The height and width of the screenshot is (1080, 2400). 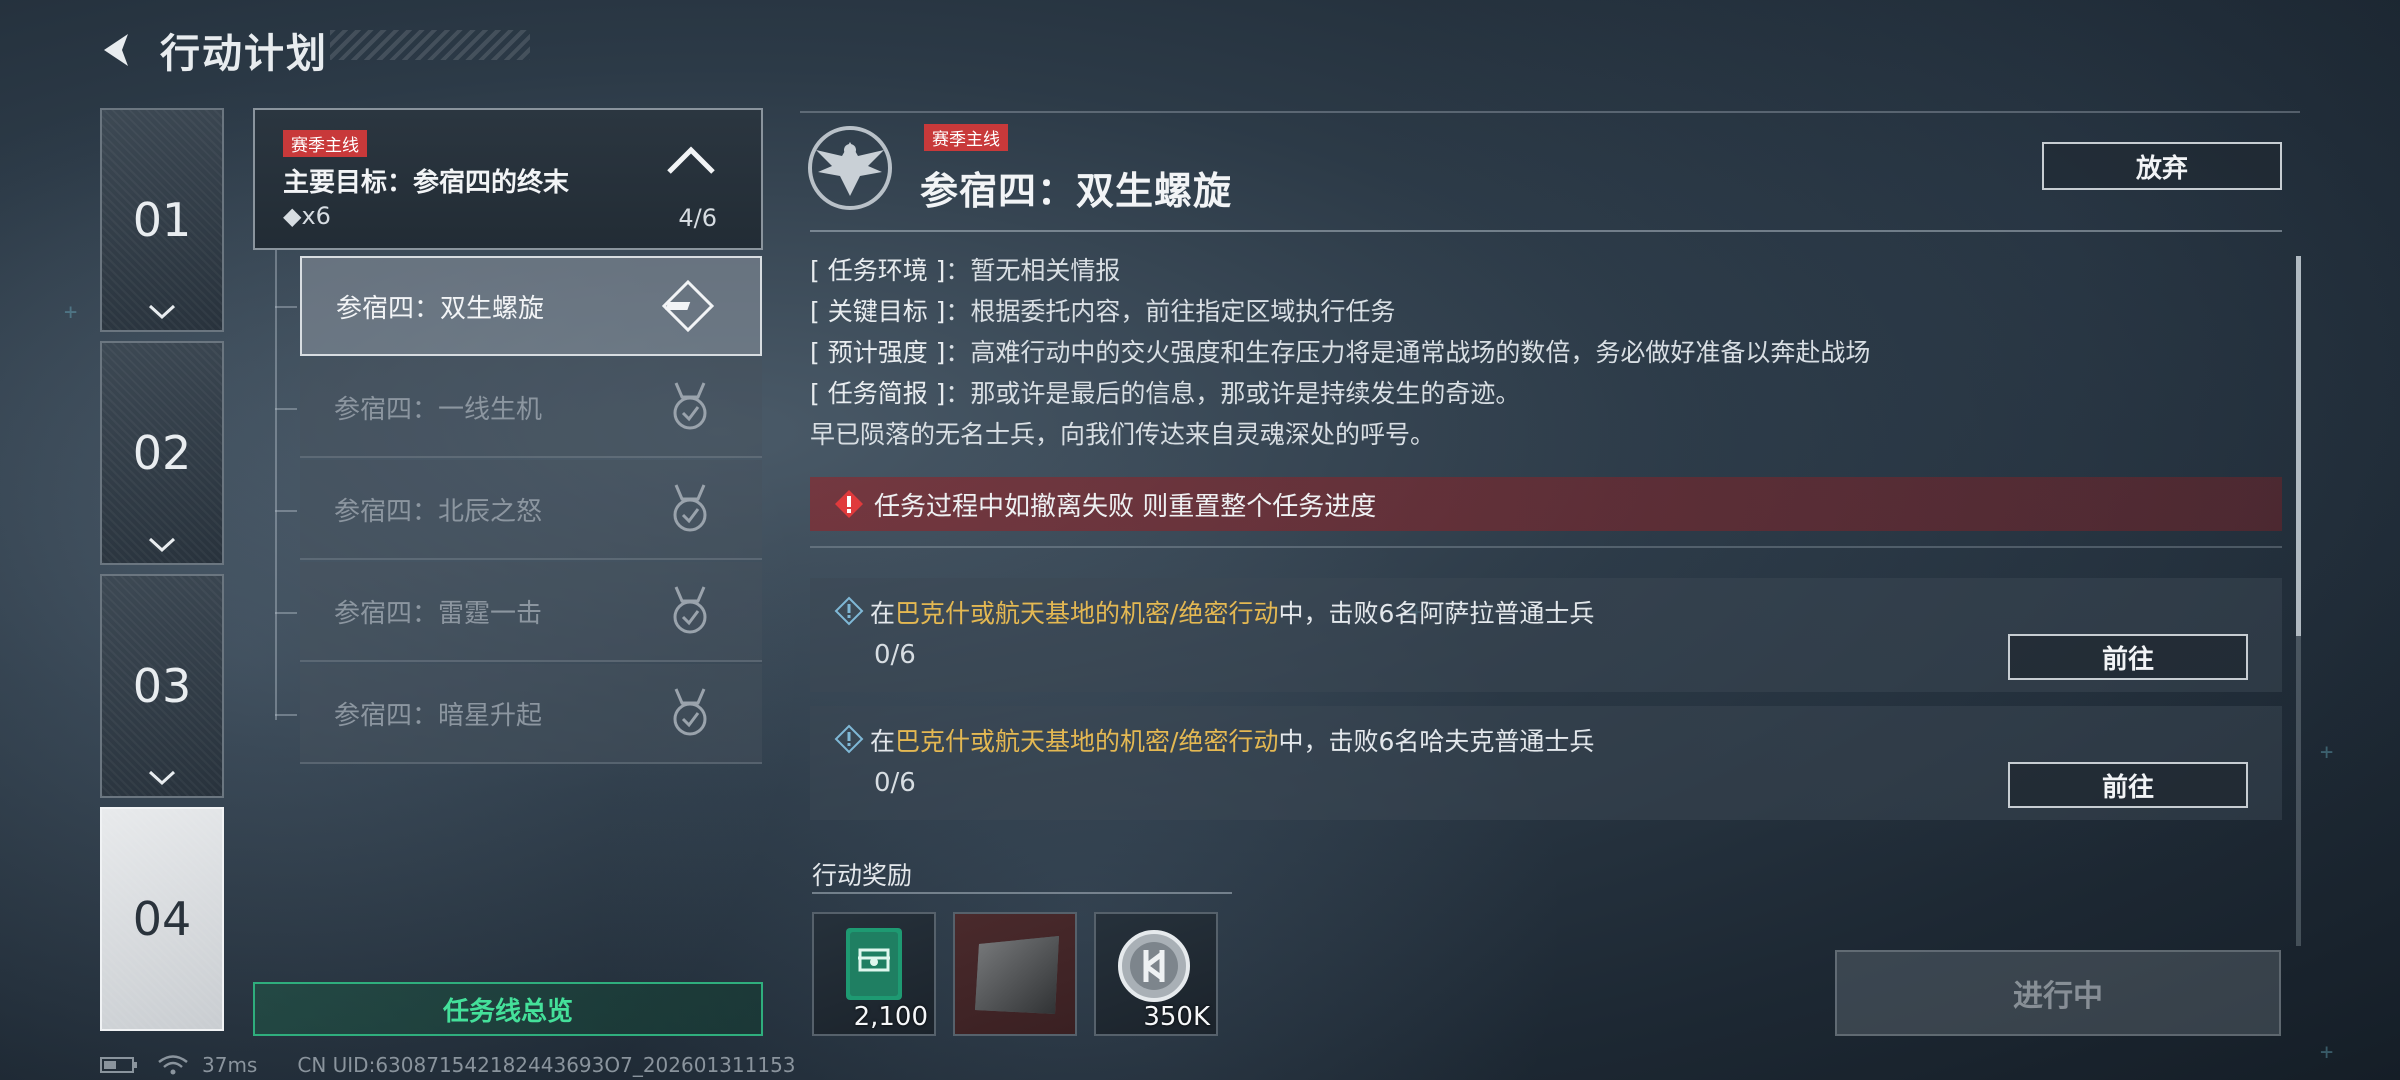 I want to click on reward-count: 350K, so click(x=1176, y=1017).